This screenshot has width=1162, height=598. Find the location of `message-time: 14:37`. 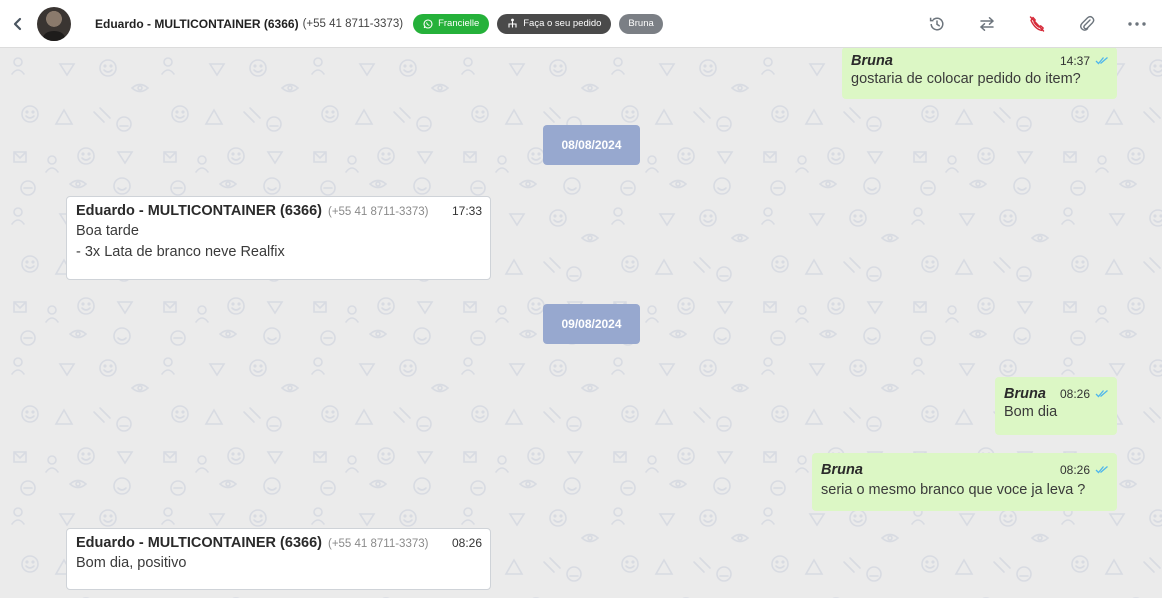

message-time: 14:37 is located at coordinates (1074, 61).